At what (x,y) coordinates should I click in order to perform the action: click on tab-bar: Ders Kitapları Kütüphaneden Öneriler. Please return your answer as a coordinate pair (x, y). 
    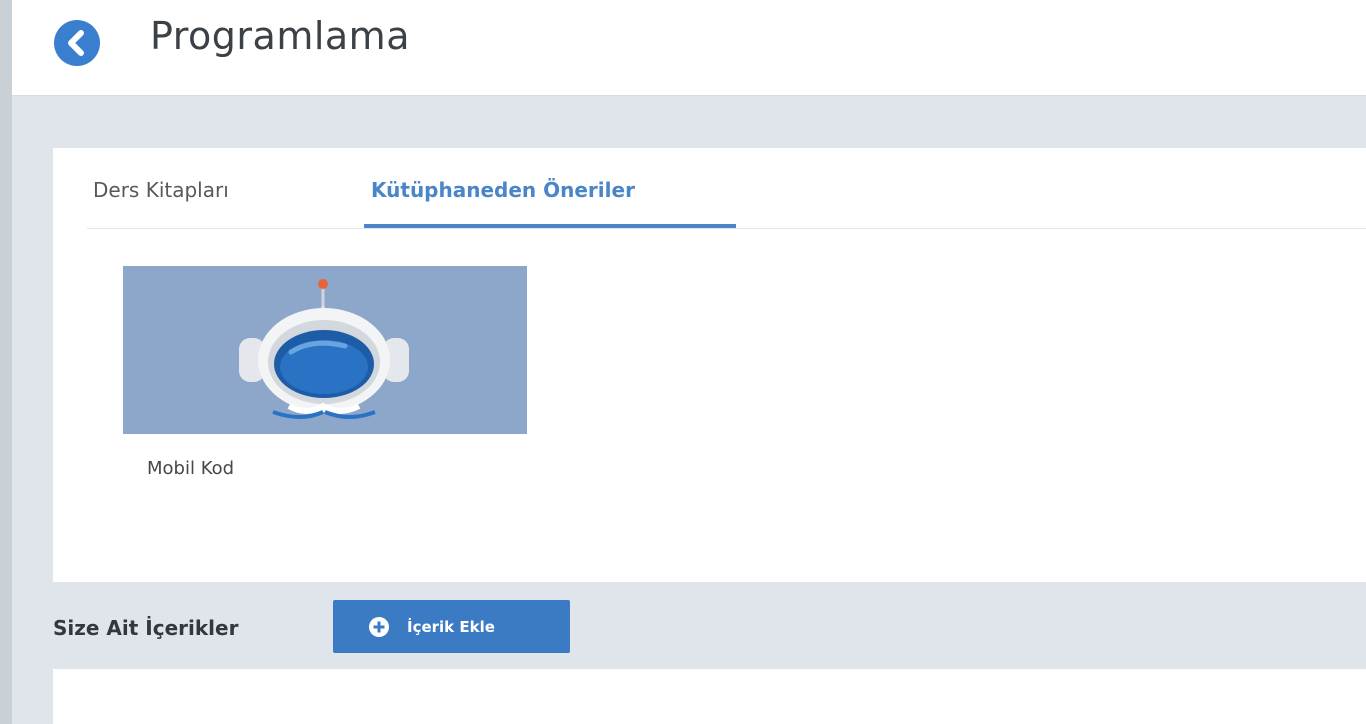
    Looking at the image, I should click on (726, 188).